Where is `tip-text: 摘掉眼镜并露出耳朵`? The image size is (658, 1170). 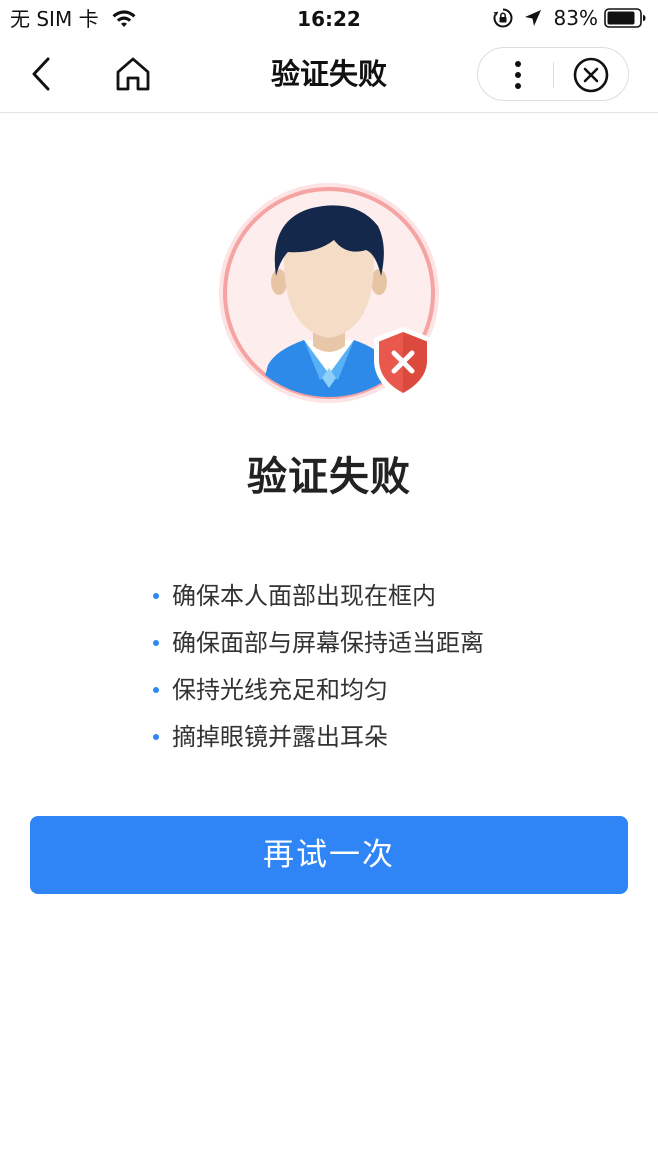
tip-text: 摘掉眼镜并露出耳朵 is located at coordinates (280, 737).